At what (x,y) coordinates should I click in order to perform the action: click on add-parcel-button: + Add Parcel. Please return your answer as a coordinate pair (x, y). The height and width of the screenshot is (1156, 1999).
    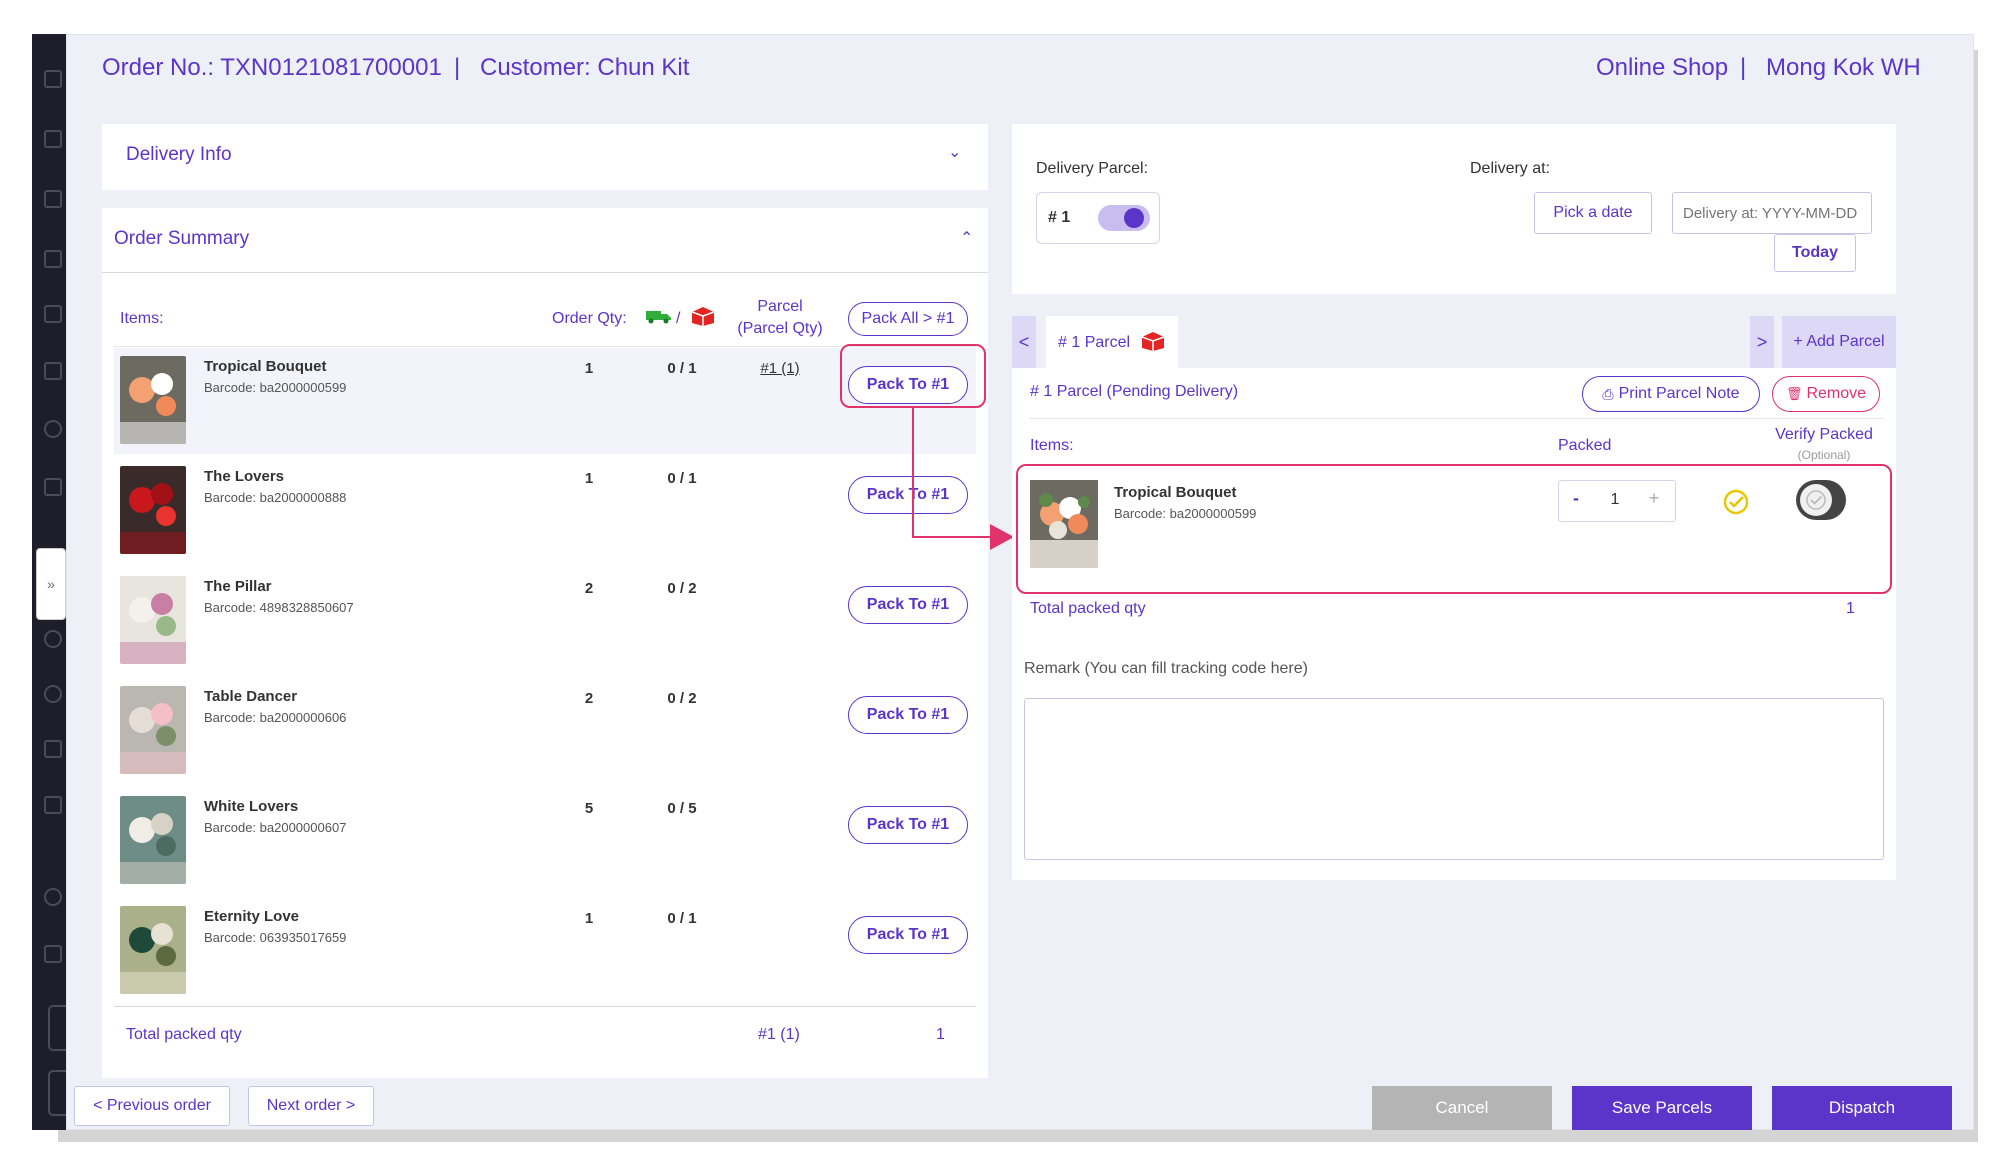
    Looking at the image, I should click on (1839, 342).